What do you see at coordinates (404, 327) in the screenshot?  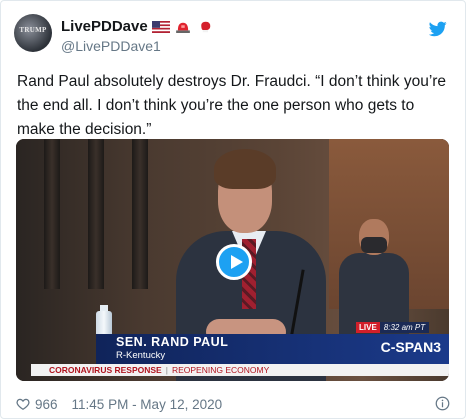 I see `live-time: 8:32 am PT` at bounding box center [404, 327].